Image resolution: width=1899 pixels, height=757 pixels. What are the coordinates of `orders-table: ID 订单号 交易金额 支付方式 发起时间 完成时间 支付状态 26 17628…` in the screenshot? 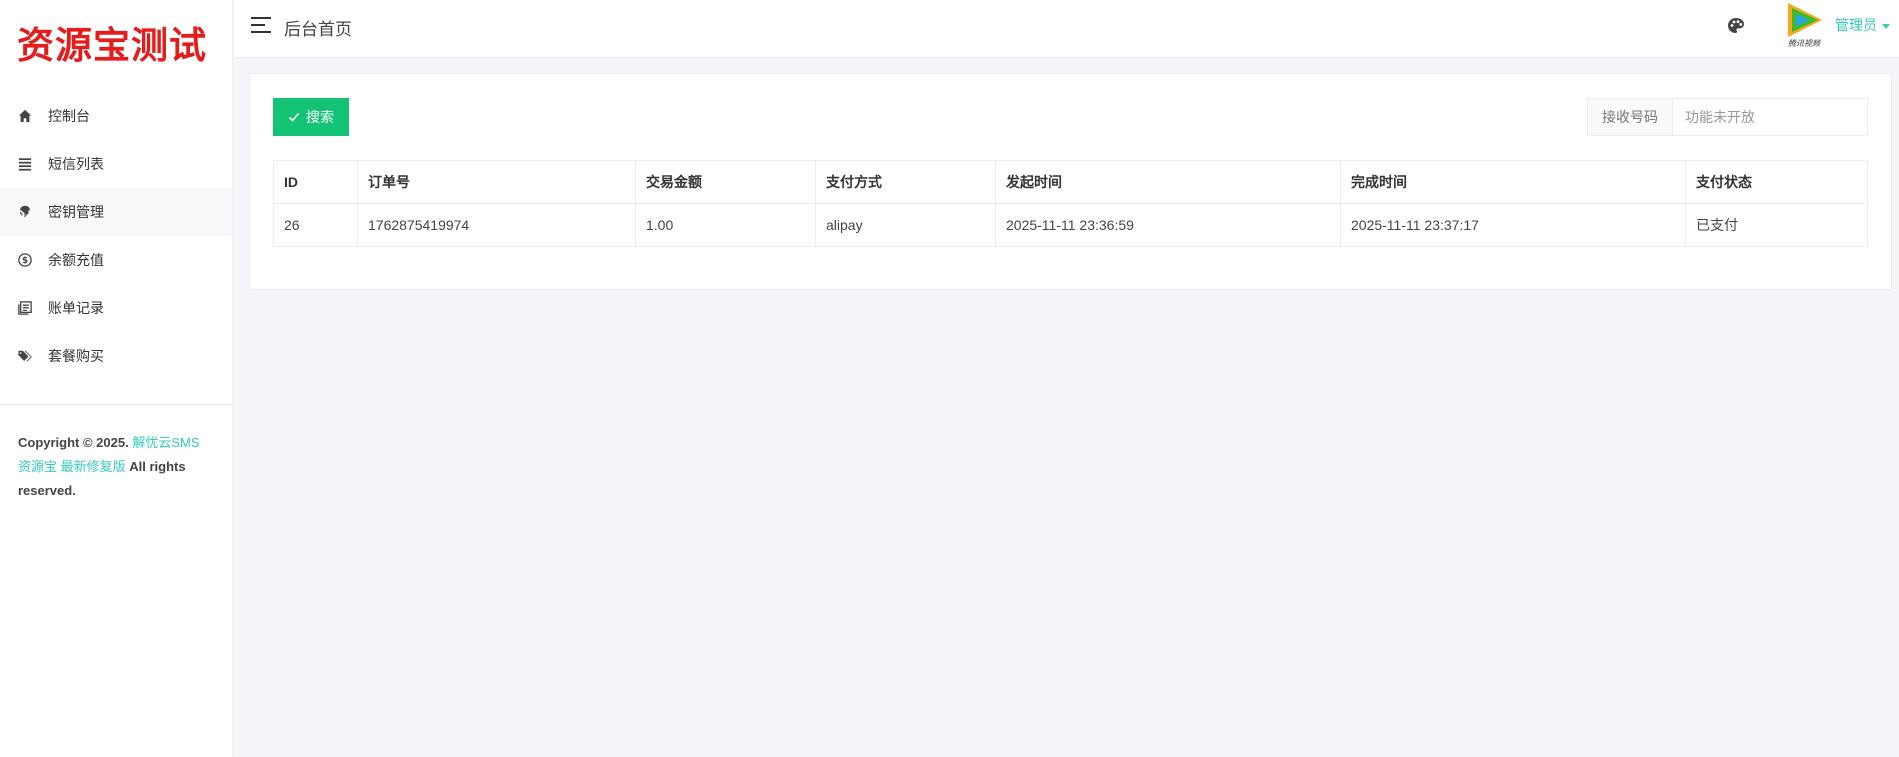 It's located at (1070, 203).